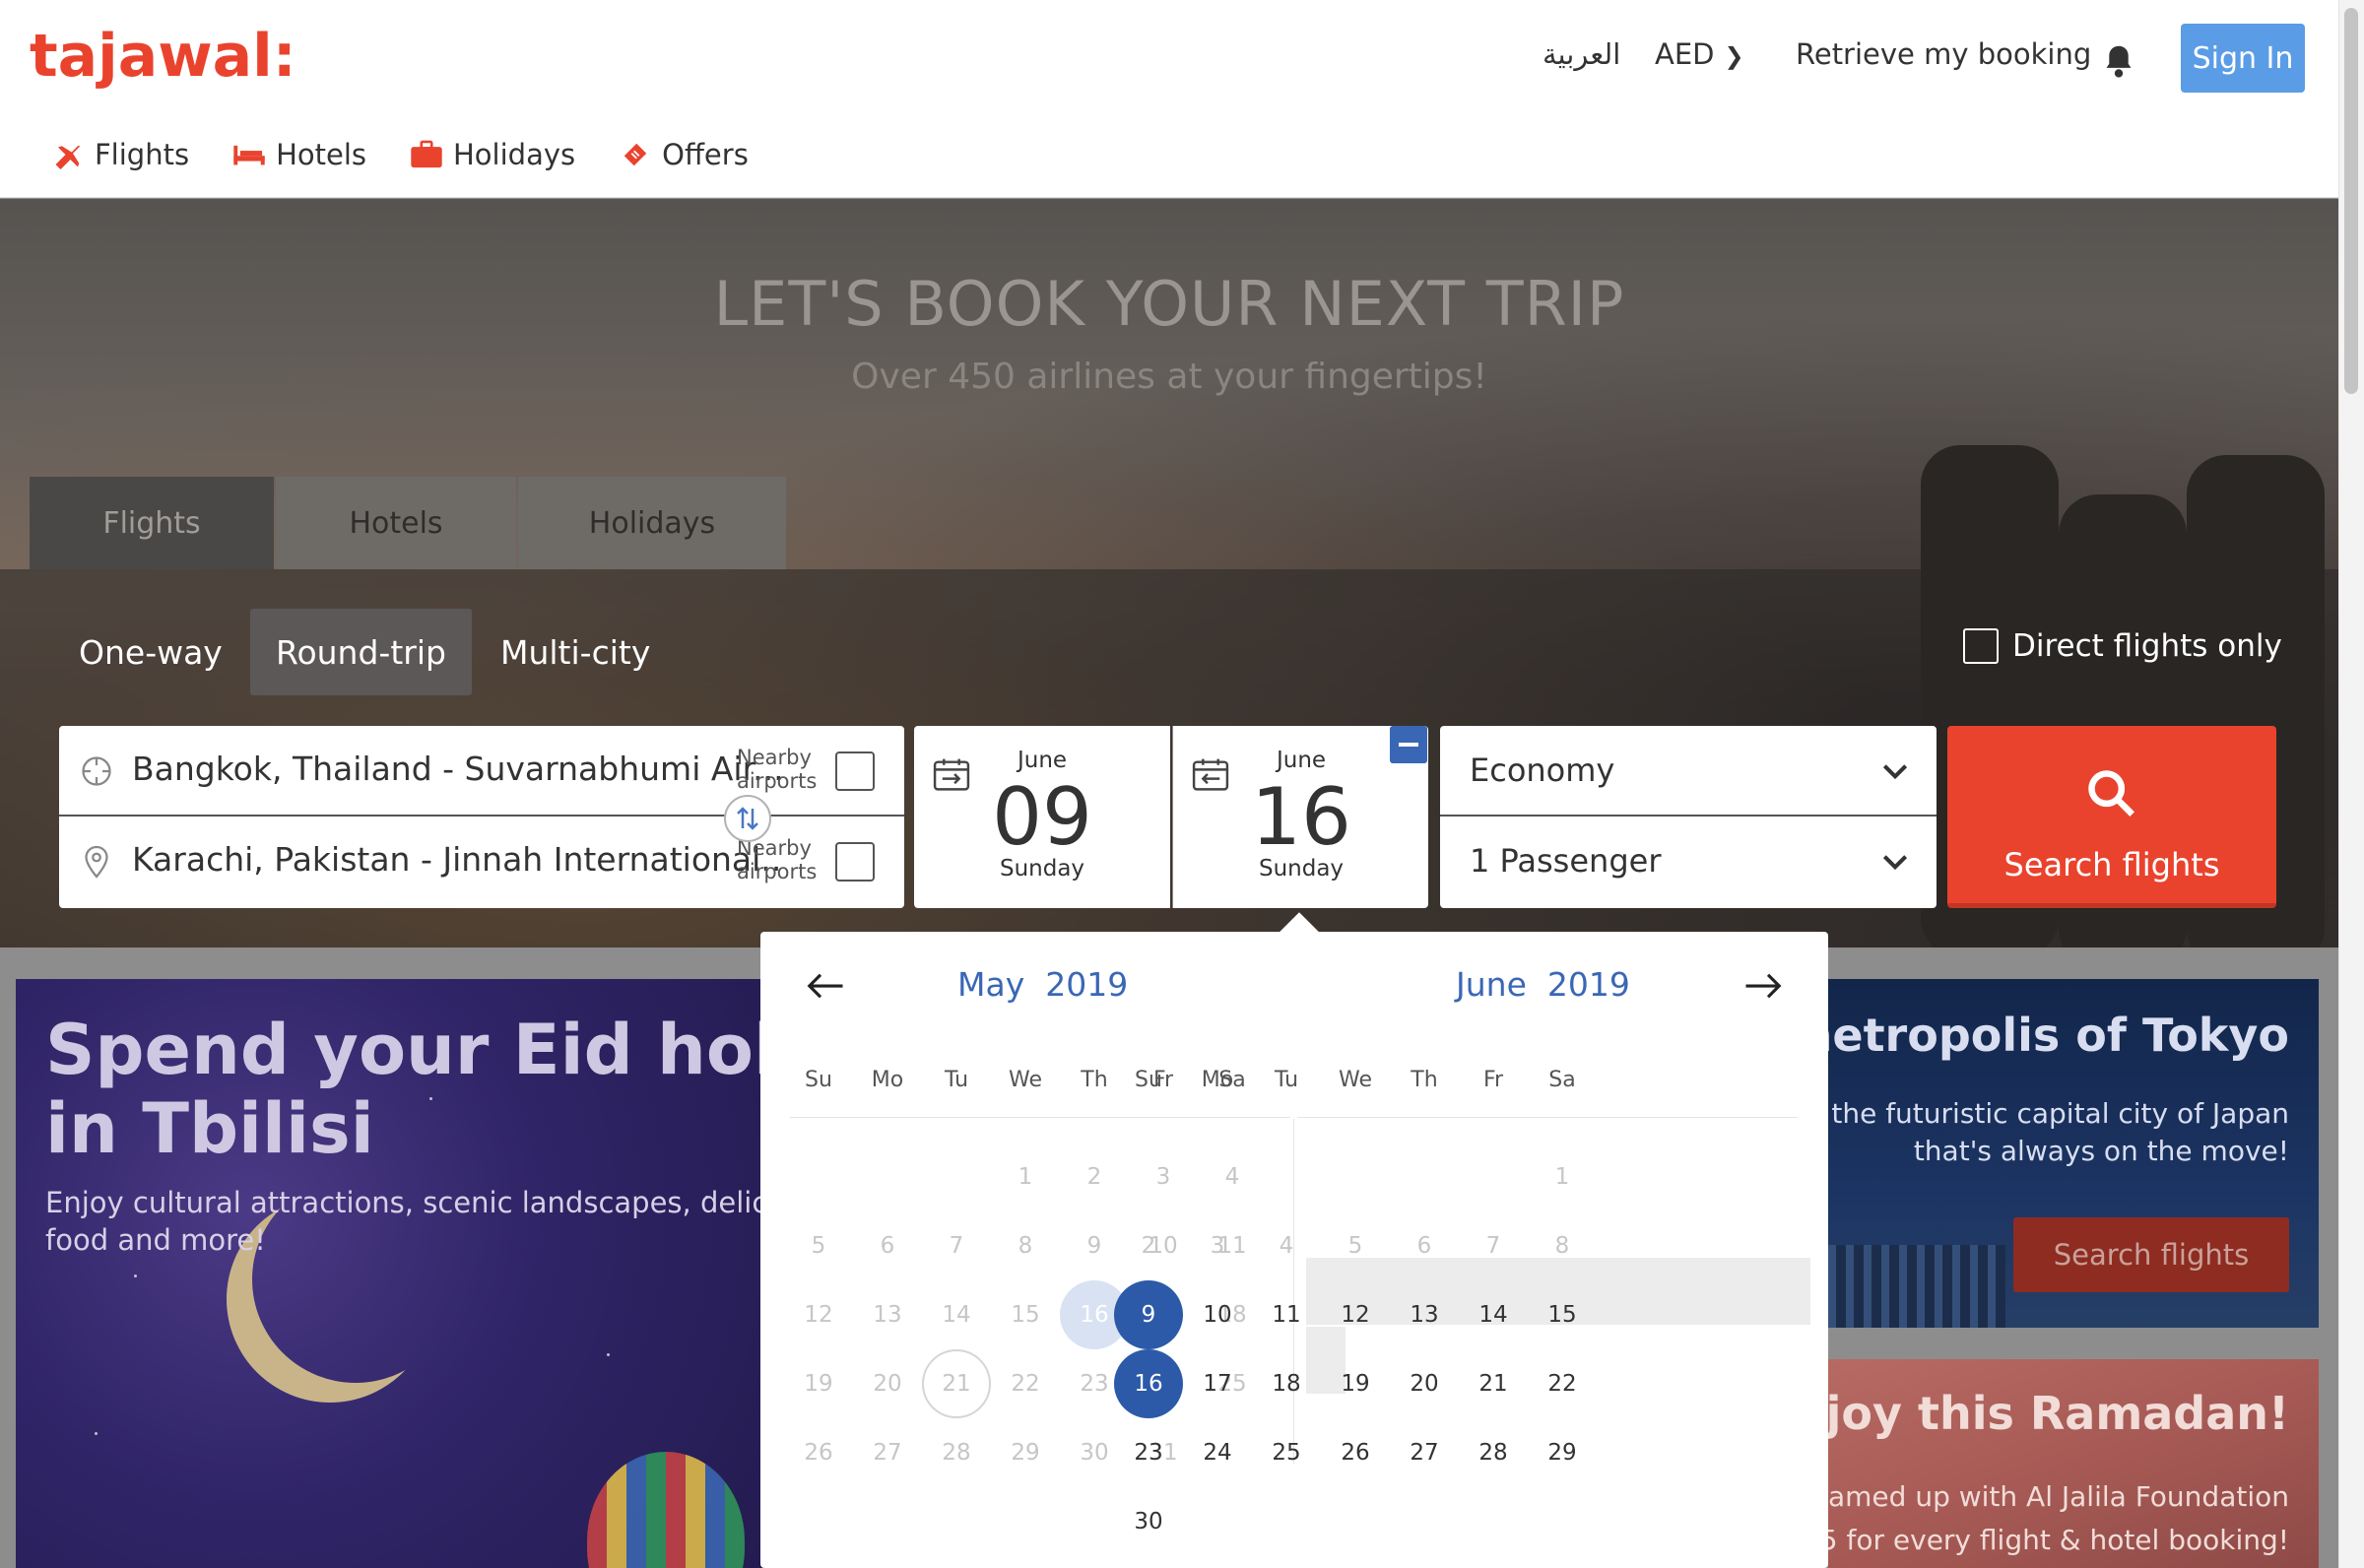 Image resolution: width=2364 pixels, height=1568 pixels. Describe the element at coordinates (1895, 772) in the screenshot. I see `chevron-down-icon` at that location.